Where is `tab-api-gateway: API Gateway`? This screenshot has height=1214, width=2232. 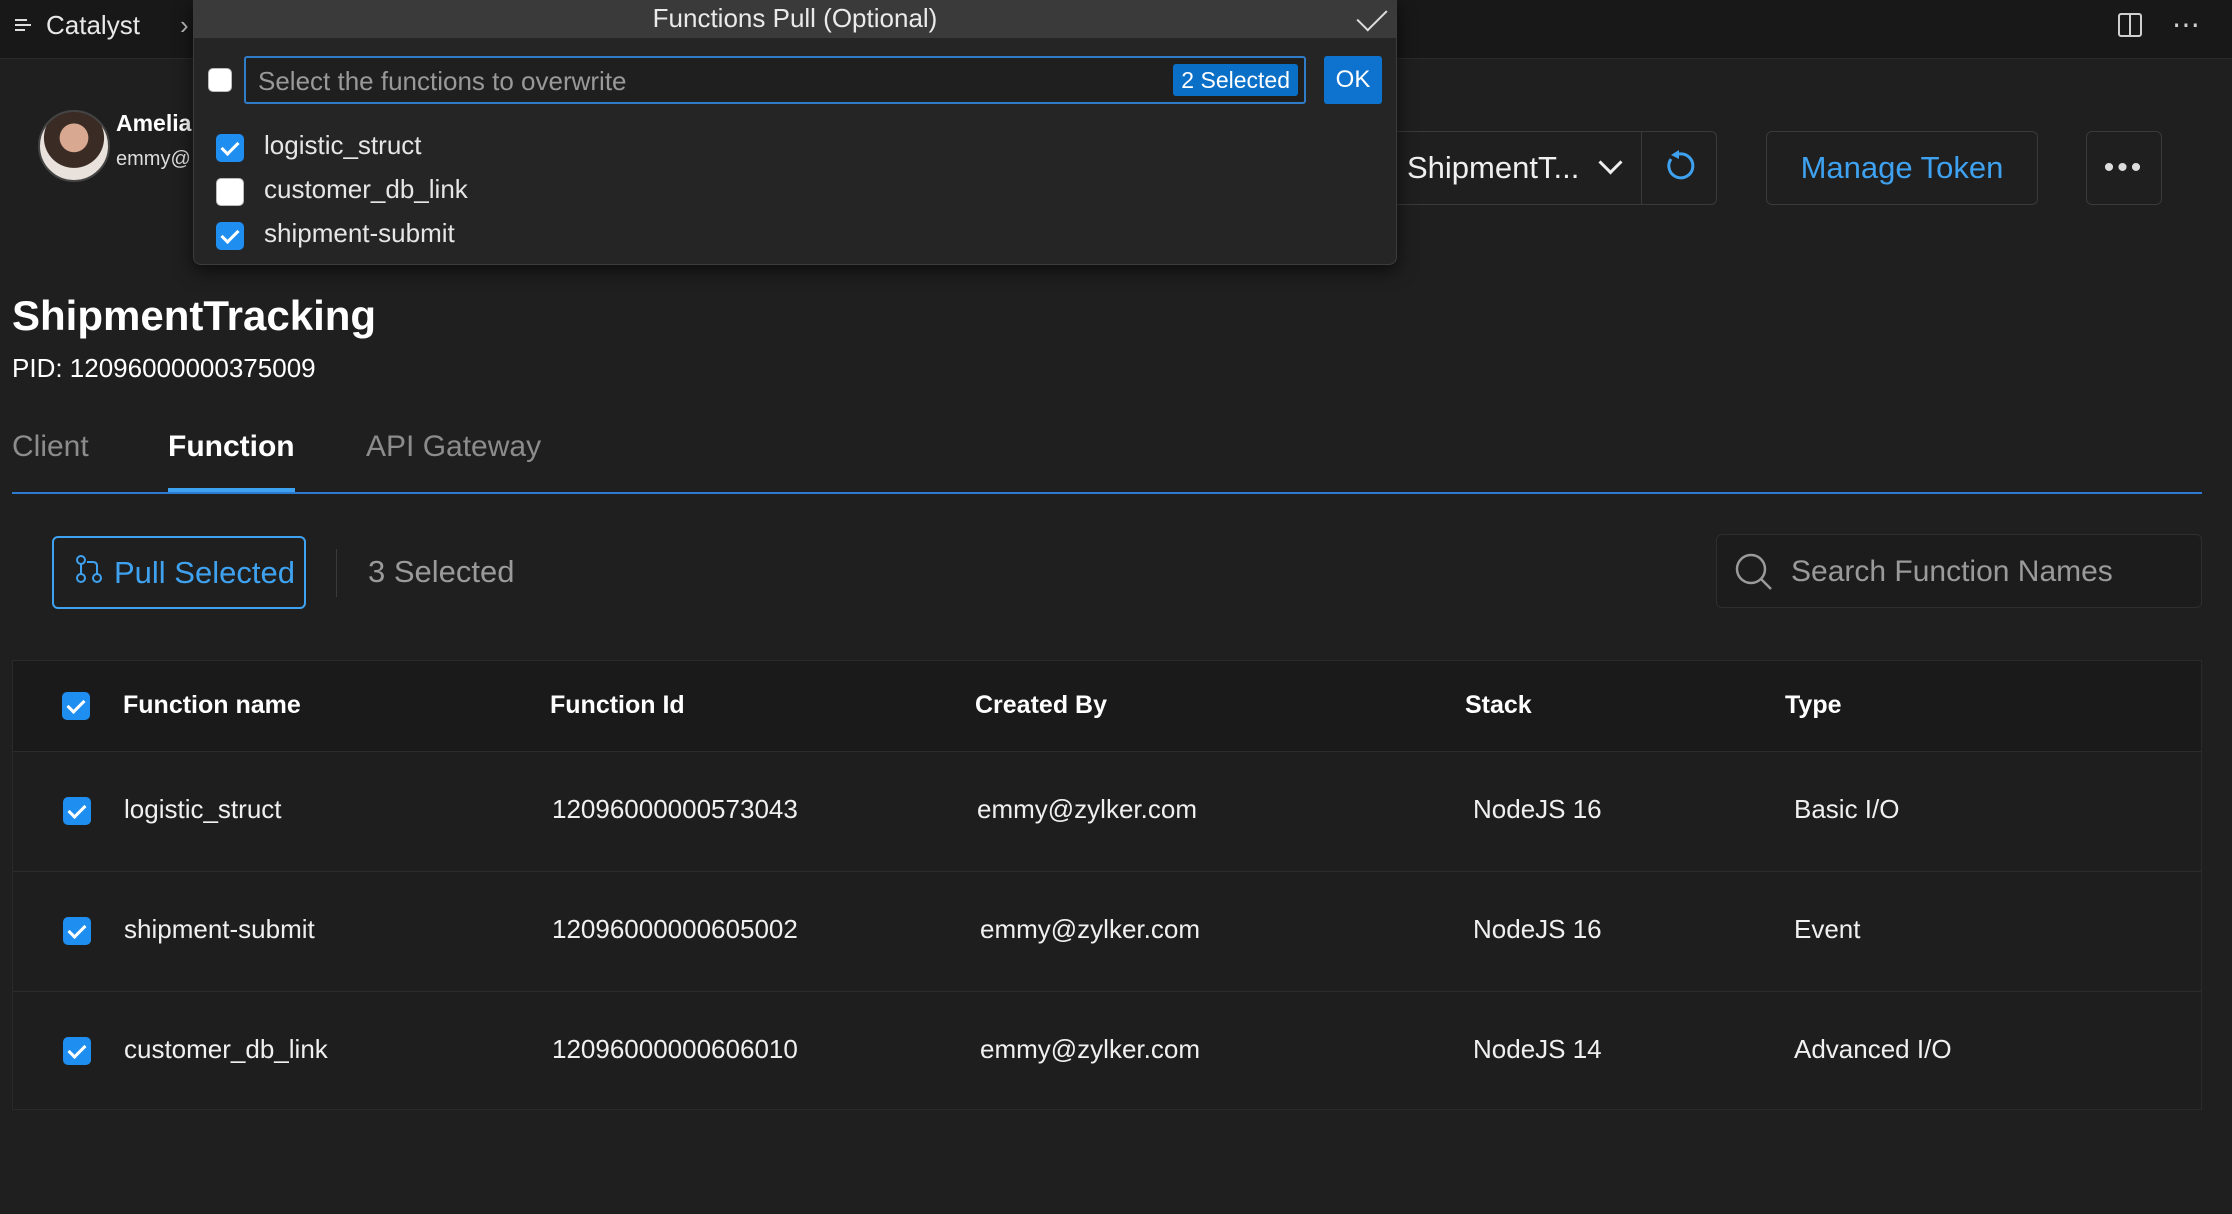
tab-api-gateway: API Gateway is located at coordinates (453, 447).